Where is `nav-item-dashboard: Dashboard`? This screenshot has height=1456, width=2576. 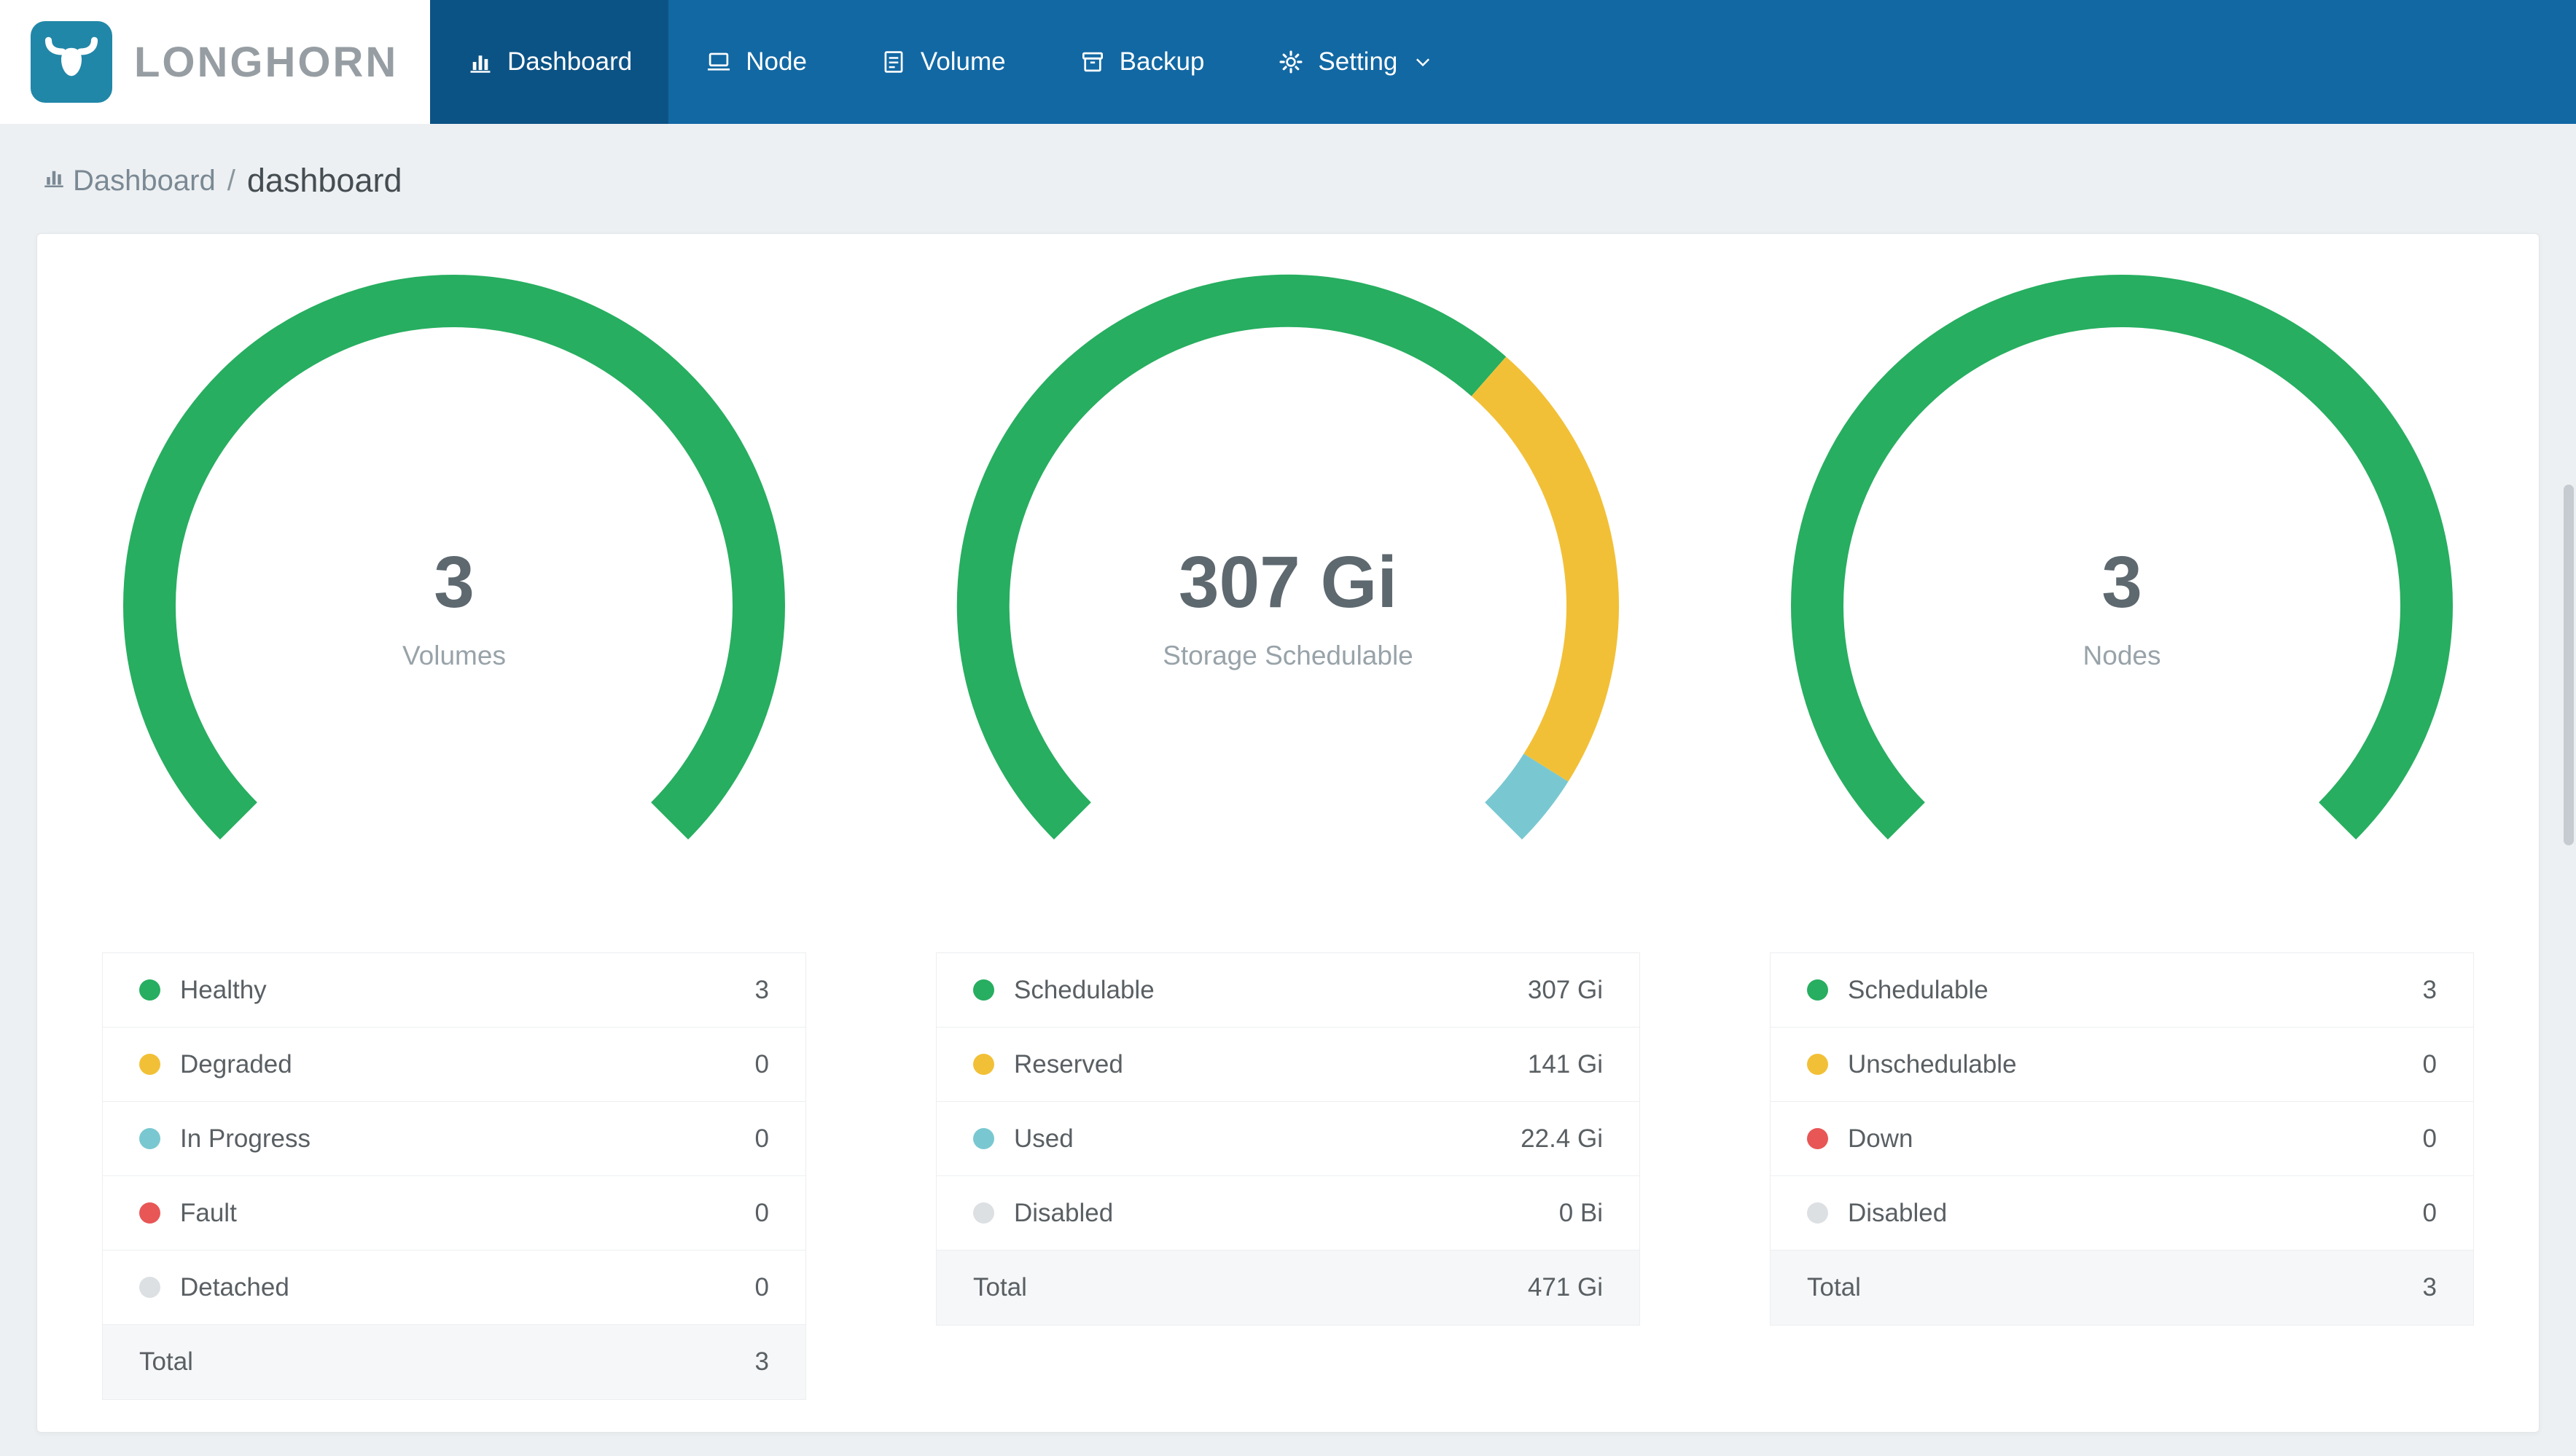
nav-item-dashboard: Dashboard is located at coordinates (549, 62).